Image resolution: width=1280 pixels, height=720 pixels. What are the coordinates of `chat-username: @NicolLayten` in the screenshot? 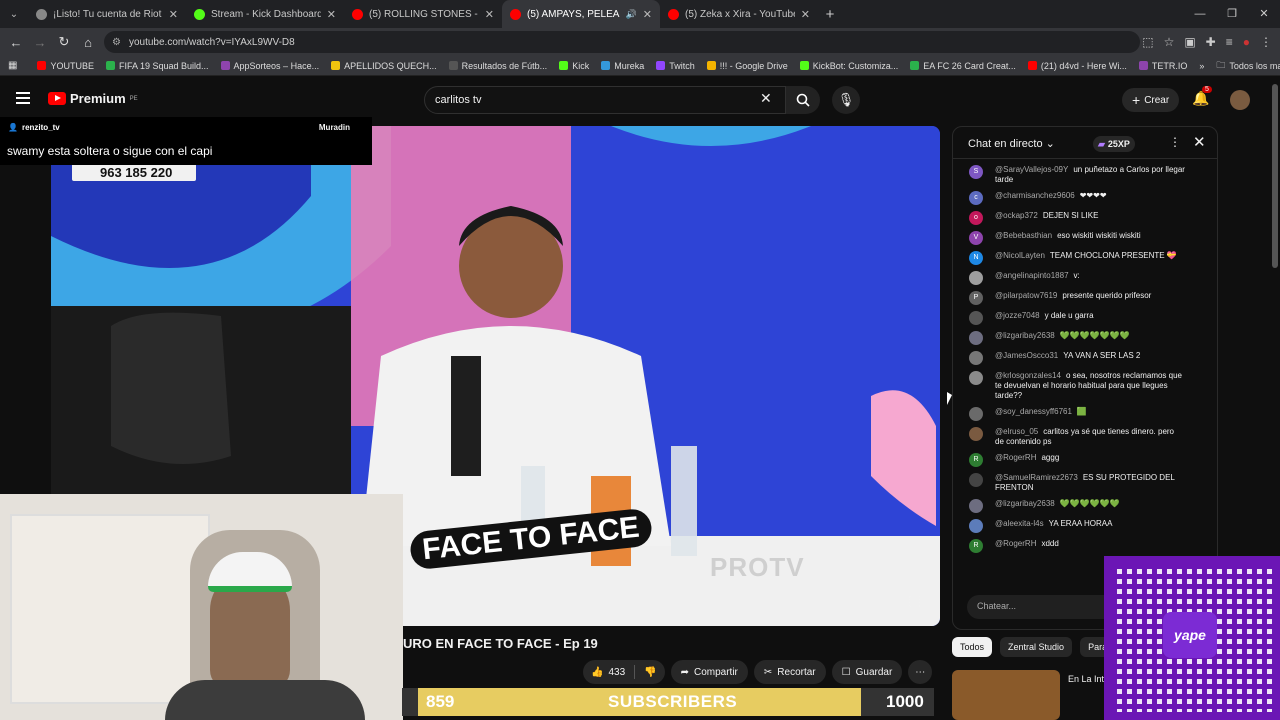 It's located at (1020, 255).